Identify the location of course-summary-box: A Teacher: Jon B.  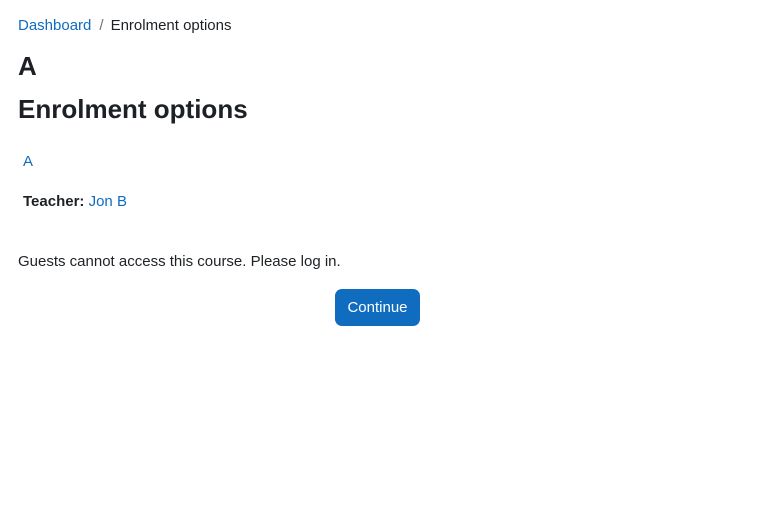
(75, 182).